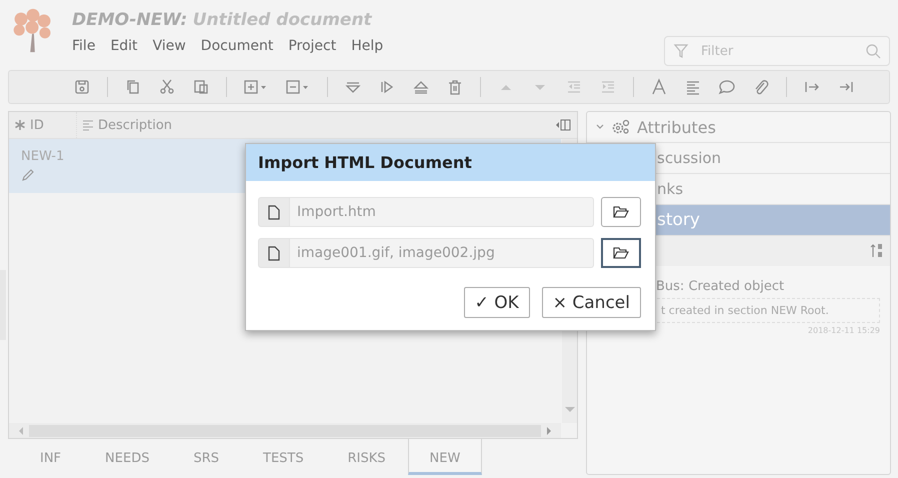 This screenshot has width=898, height=478. Describe the element at coordinates (43, 156) in the screenshot. I see `table-cell-text: NEW-1` at that location.